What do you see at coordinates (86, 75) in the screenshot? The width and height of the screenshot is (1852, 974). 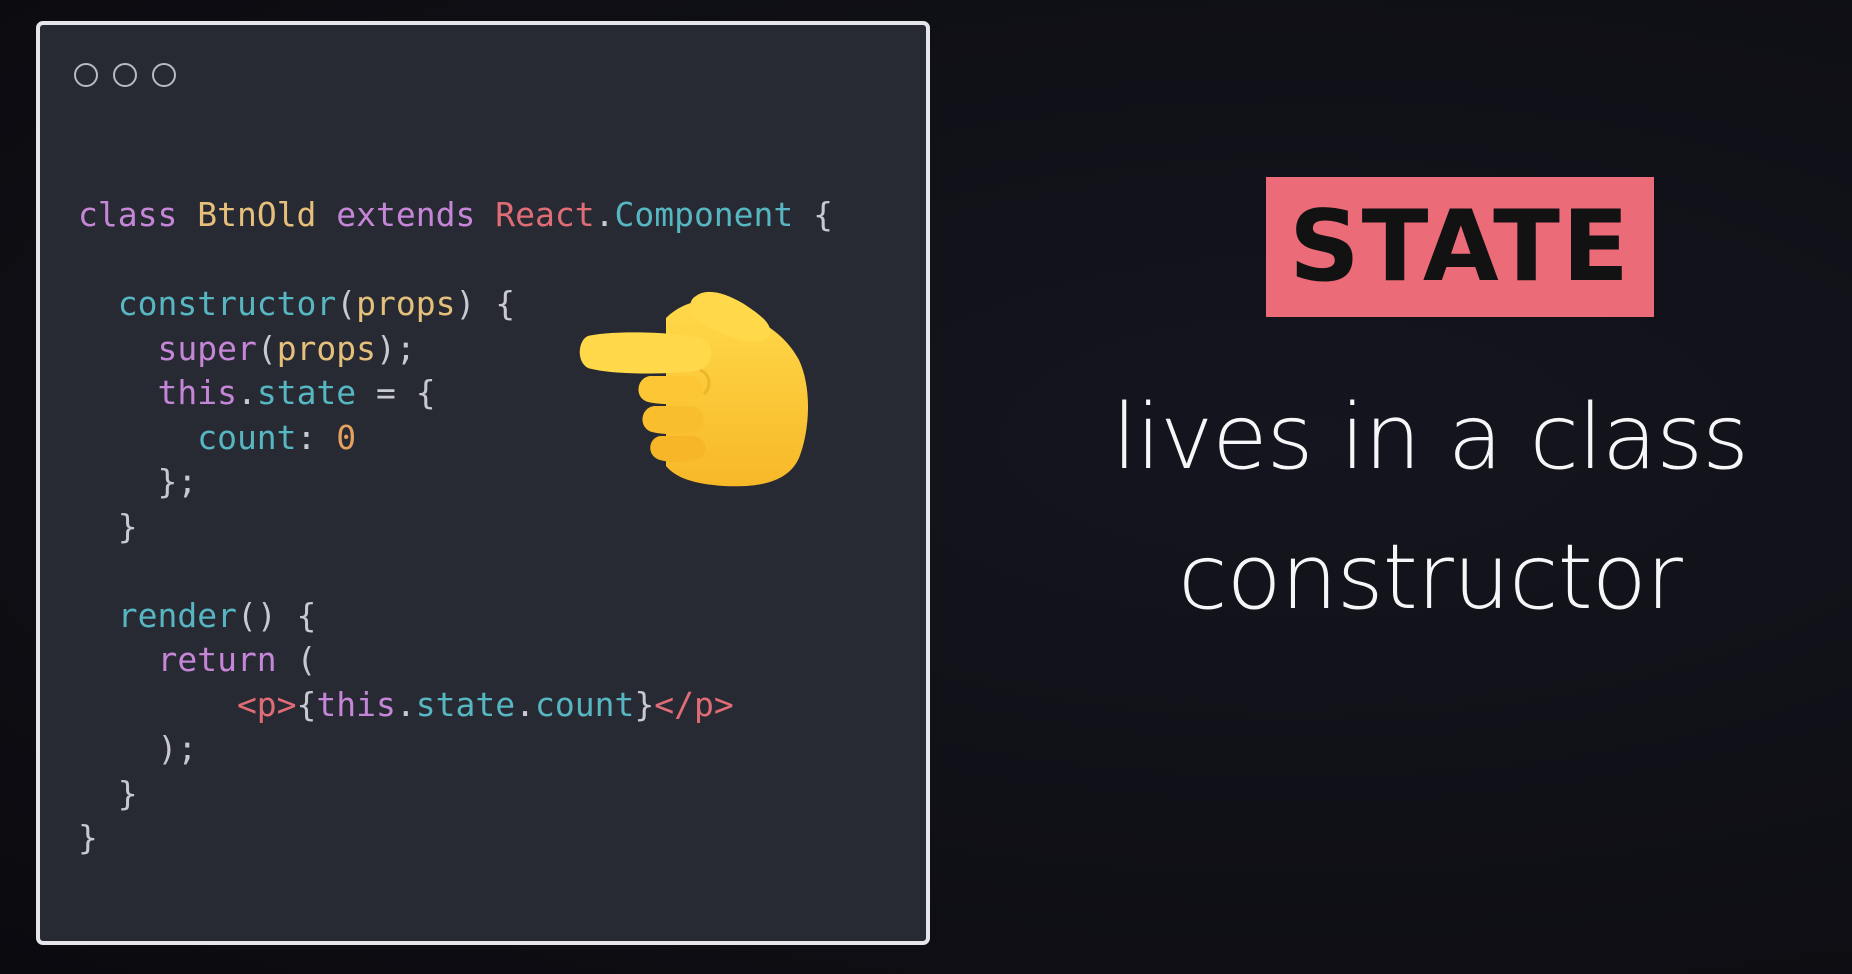 I see `window-control-close` at bounding box center [86, 75].